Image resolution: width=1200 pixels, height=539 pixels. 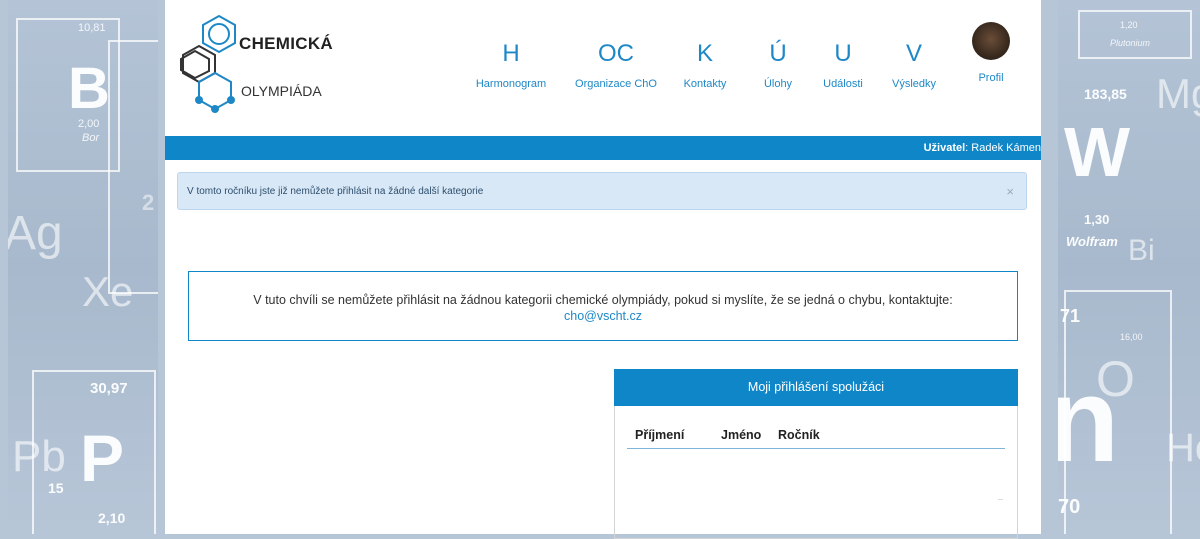 I want to click on nav-vysledky: V Výsledky, so click(x=914, y=65).